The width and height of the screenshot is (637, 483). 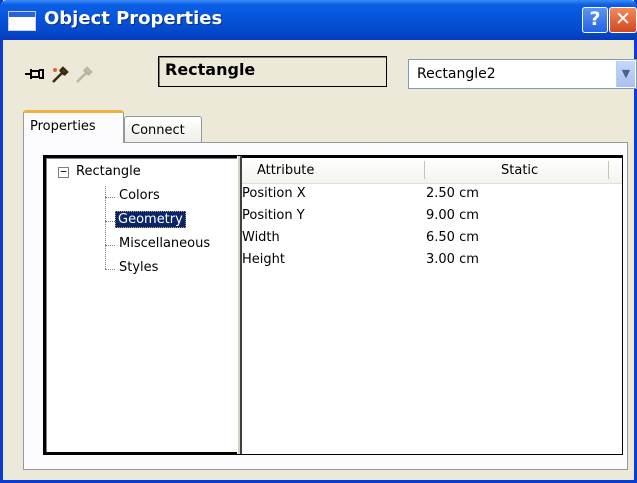 I want to click on close-icon: ✕, so click(x=623, y=19).